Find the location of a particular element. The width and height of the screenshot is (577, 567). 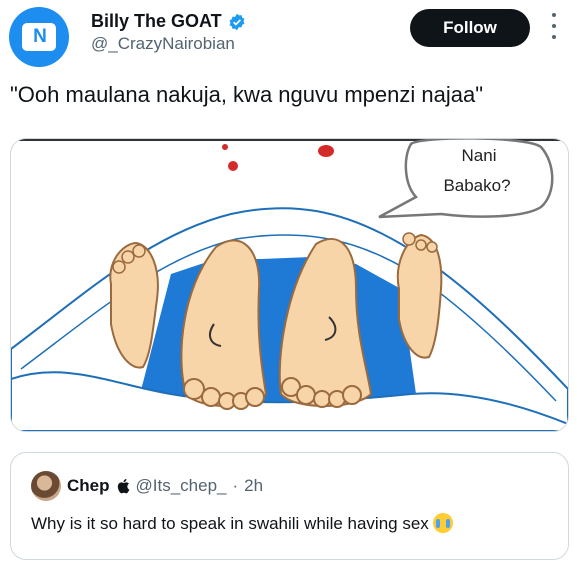

verified-badge-icon is located at coordinates (237, 21).